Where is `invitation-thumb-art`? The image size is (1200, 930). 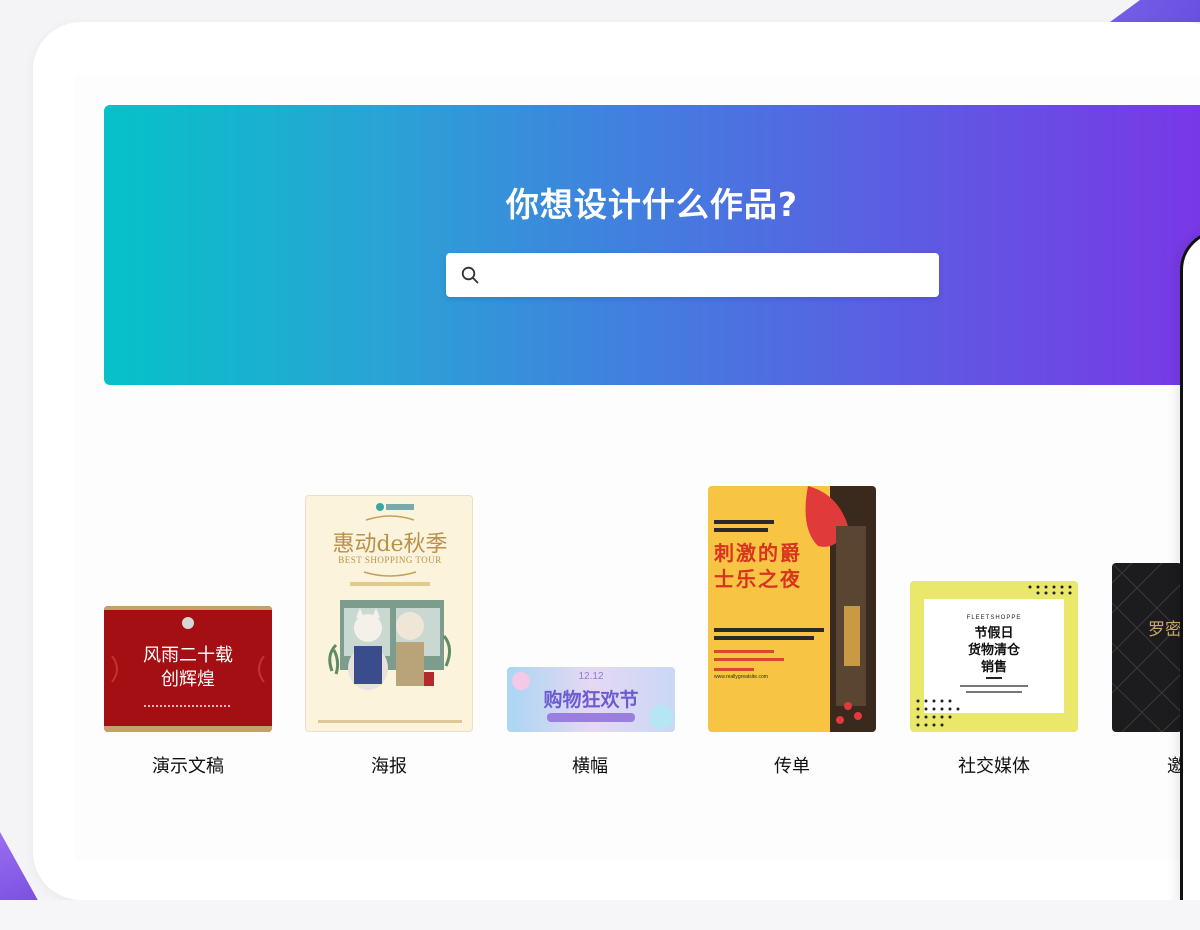 invitation-thumb-art is located at coordinates (1147, 647).